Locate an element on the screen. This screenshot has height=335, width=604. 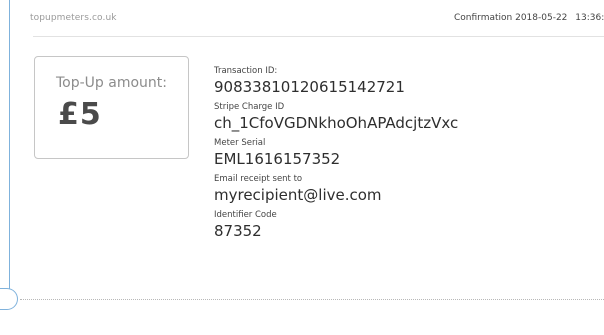
site-name: topupmeters.co.uk is located at coordinates (73, 18).